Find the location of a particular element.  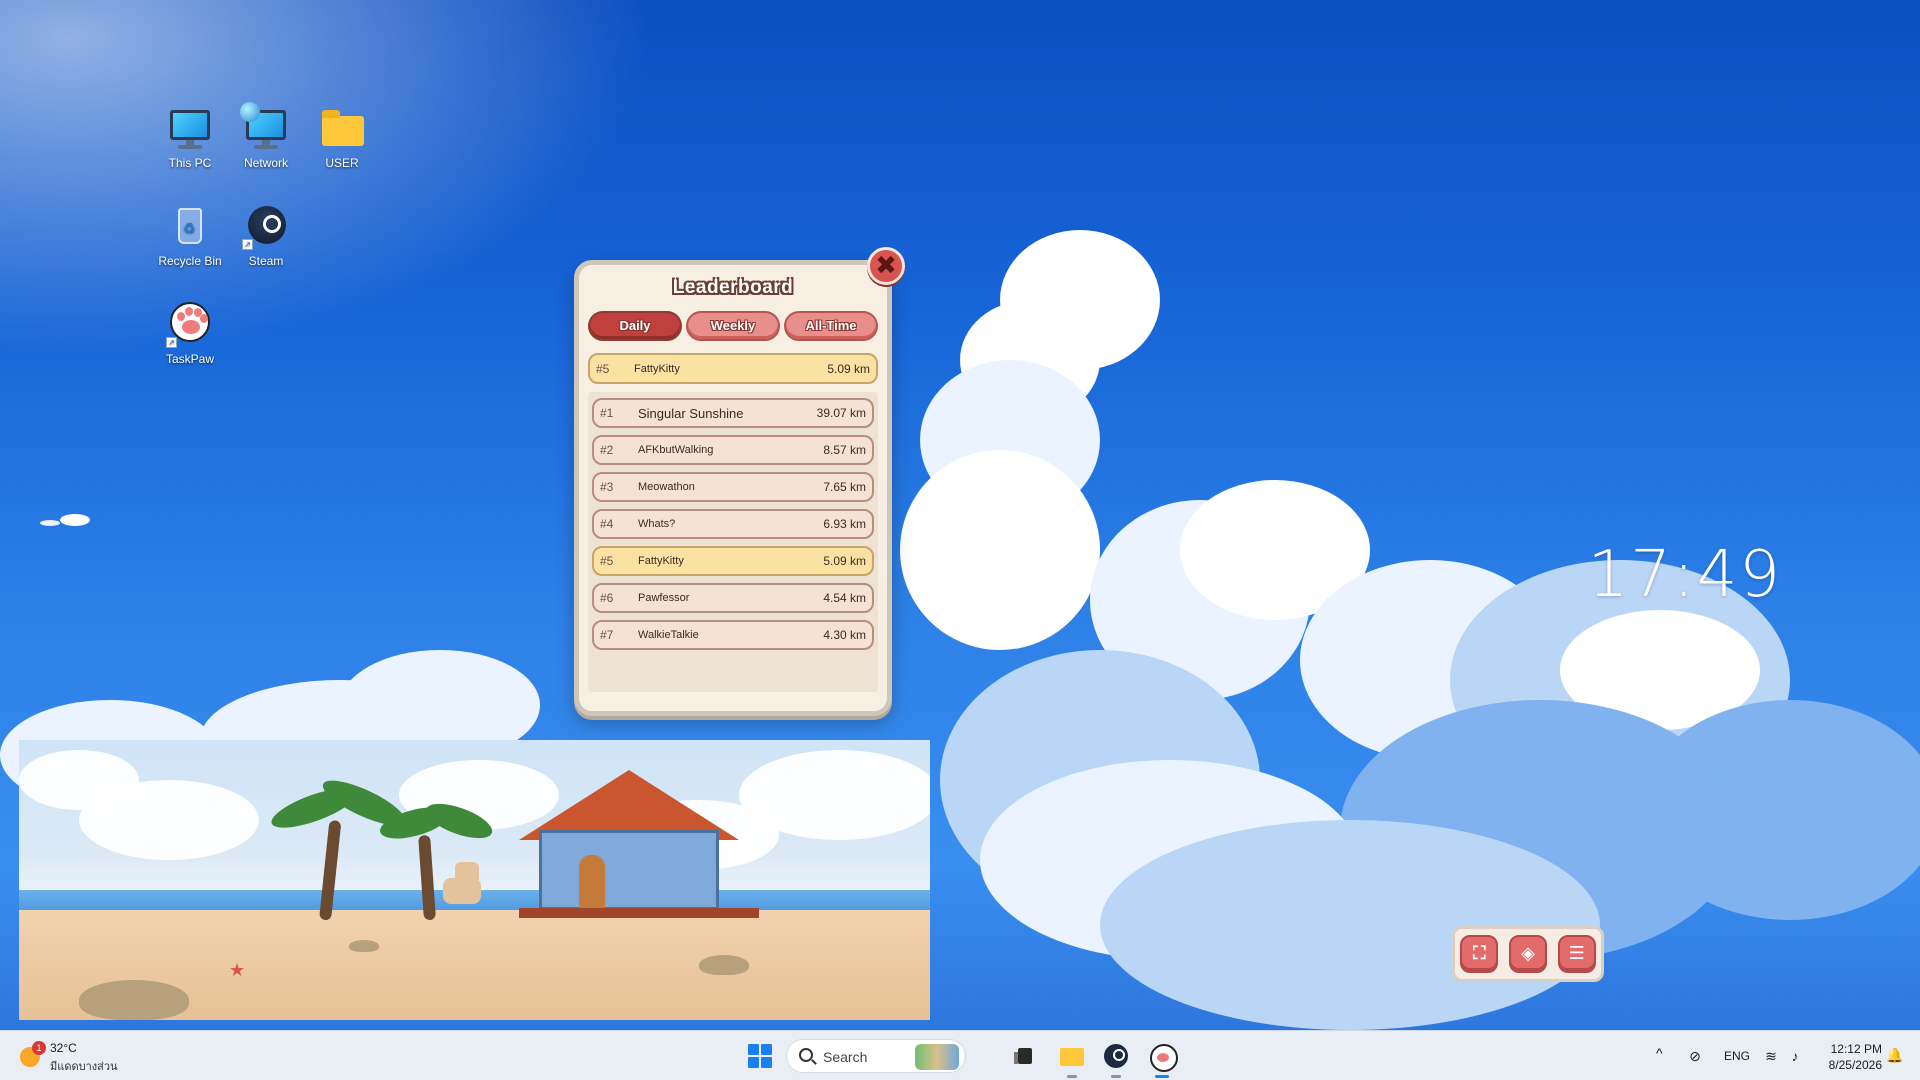

cloud-offline-icon: ⊘ is located at coordinates (1695, 1056).